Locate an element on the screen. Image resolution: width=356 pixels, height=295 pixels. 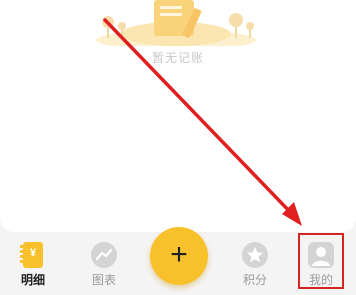
add-record-button: + is located at coordinates (179, 256).